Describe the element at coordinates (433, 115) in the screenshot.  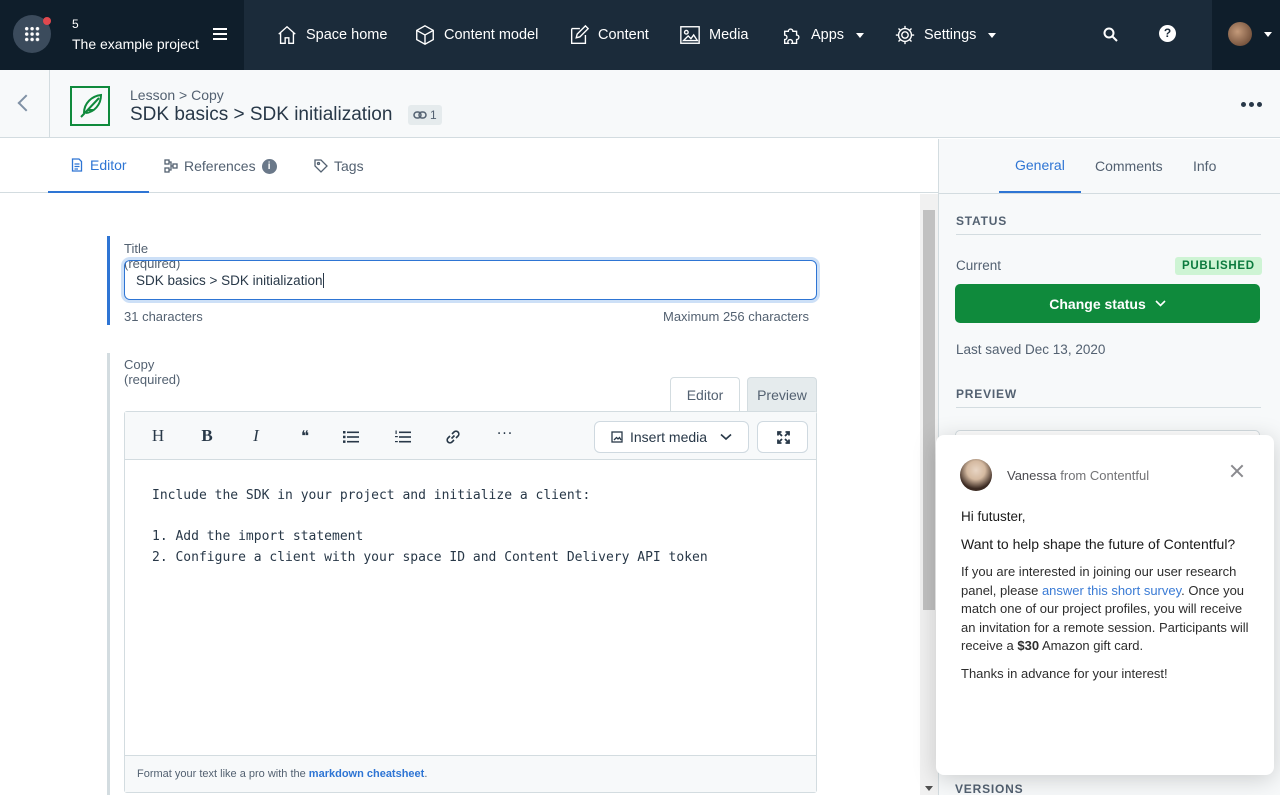
I see `reference-count: 1` at that location.